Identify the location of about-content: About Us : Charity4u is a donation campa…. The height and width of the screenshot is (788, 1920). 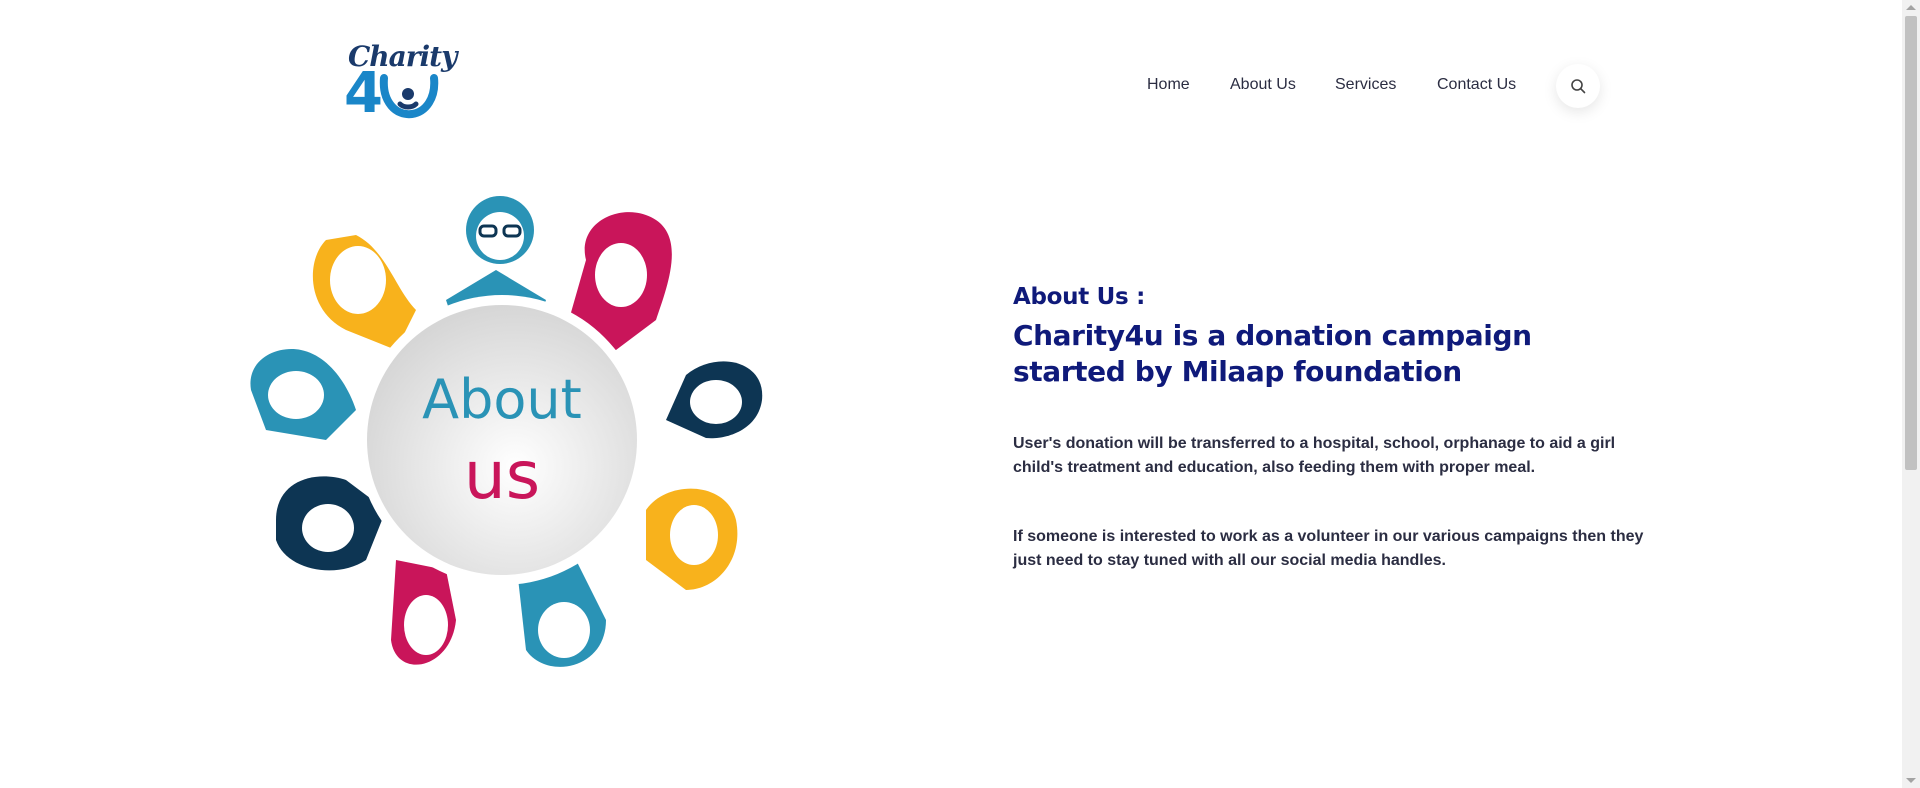
(1333, 428).